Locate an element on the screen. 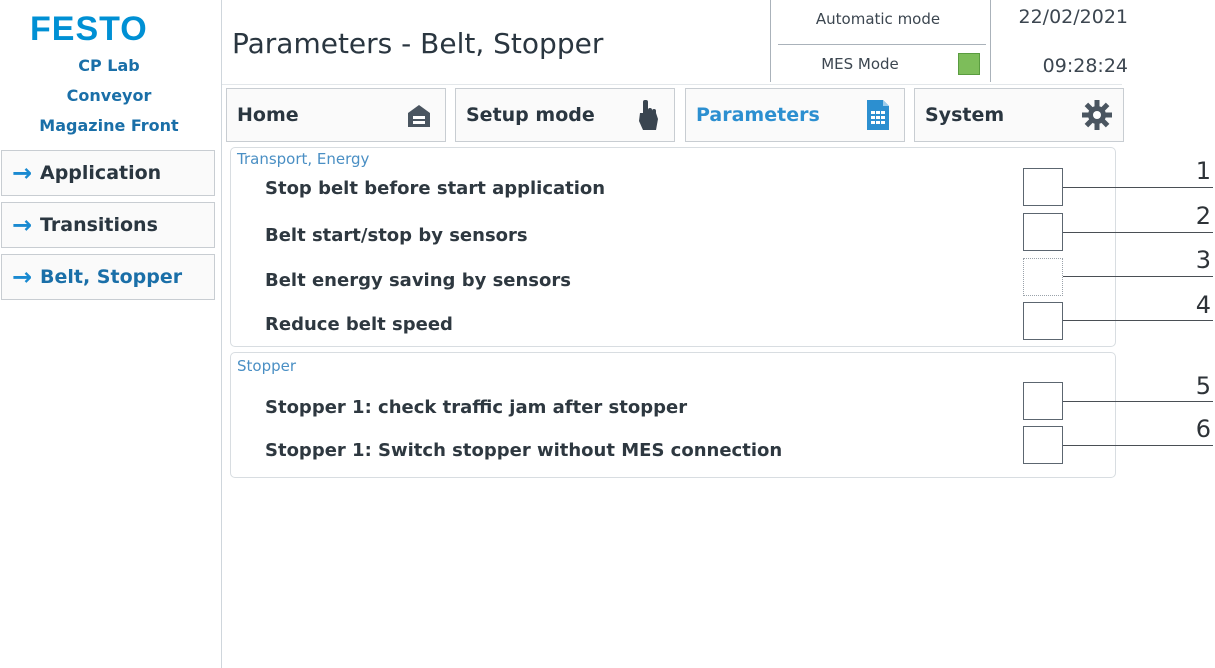 This screenshot has height=668, width=1215. tab-label: Home is located at coordinates (268, 115).